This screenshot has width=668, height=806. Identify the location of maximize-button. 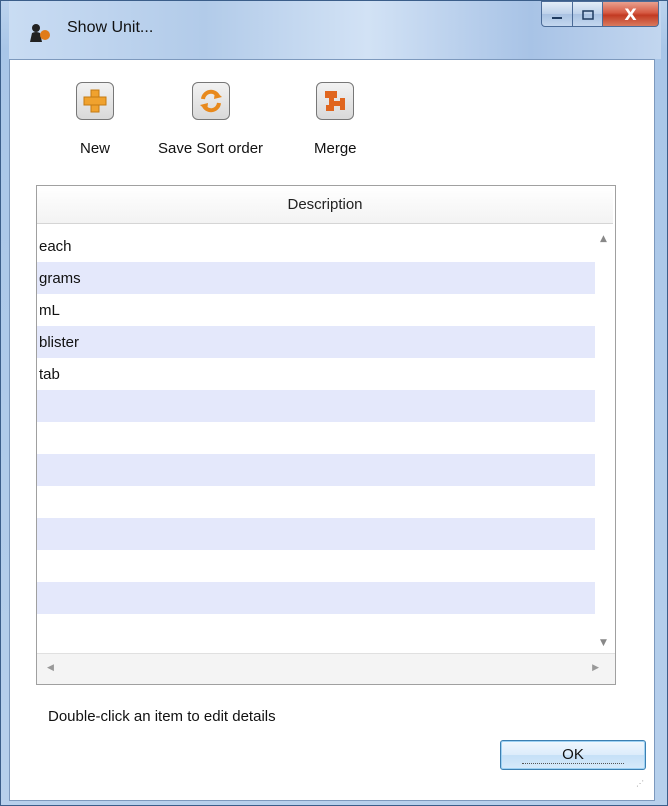
(588, 14).